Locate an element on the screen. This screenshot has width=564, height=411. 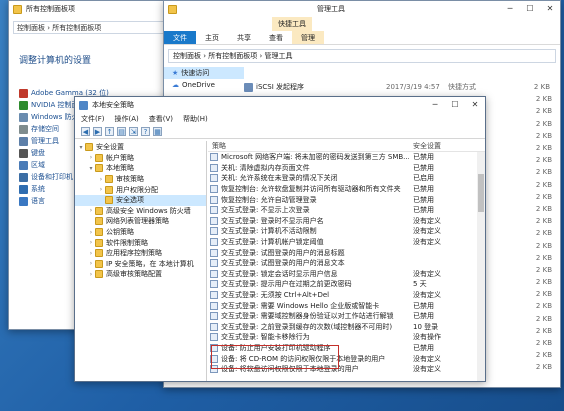
policy-row: 交互式登录: 提示用户在过期之前更改密码 5 天 is located at coordinates (346, 284).